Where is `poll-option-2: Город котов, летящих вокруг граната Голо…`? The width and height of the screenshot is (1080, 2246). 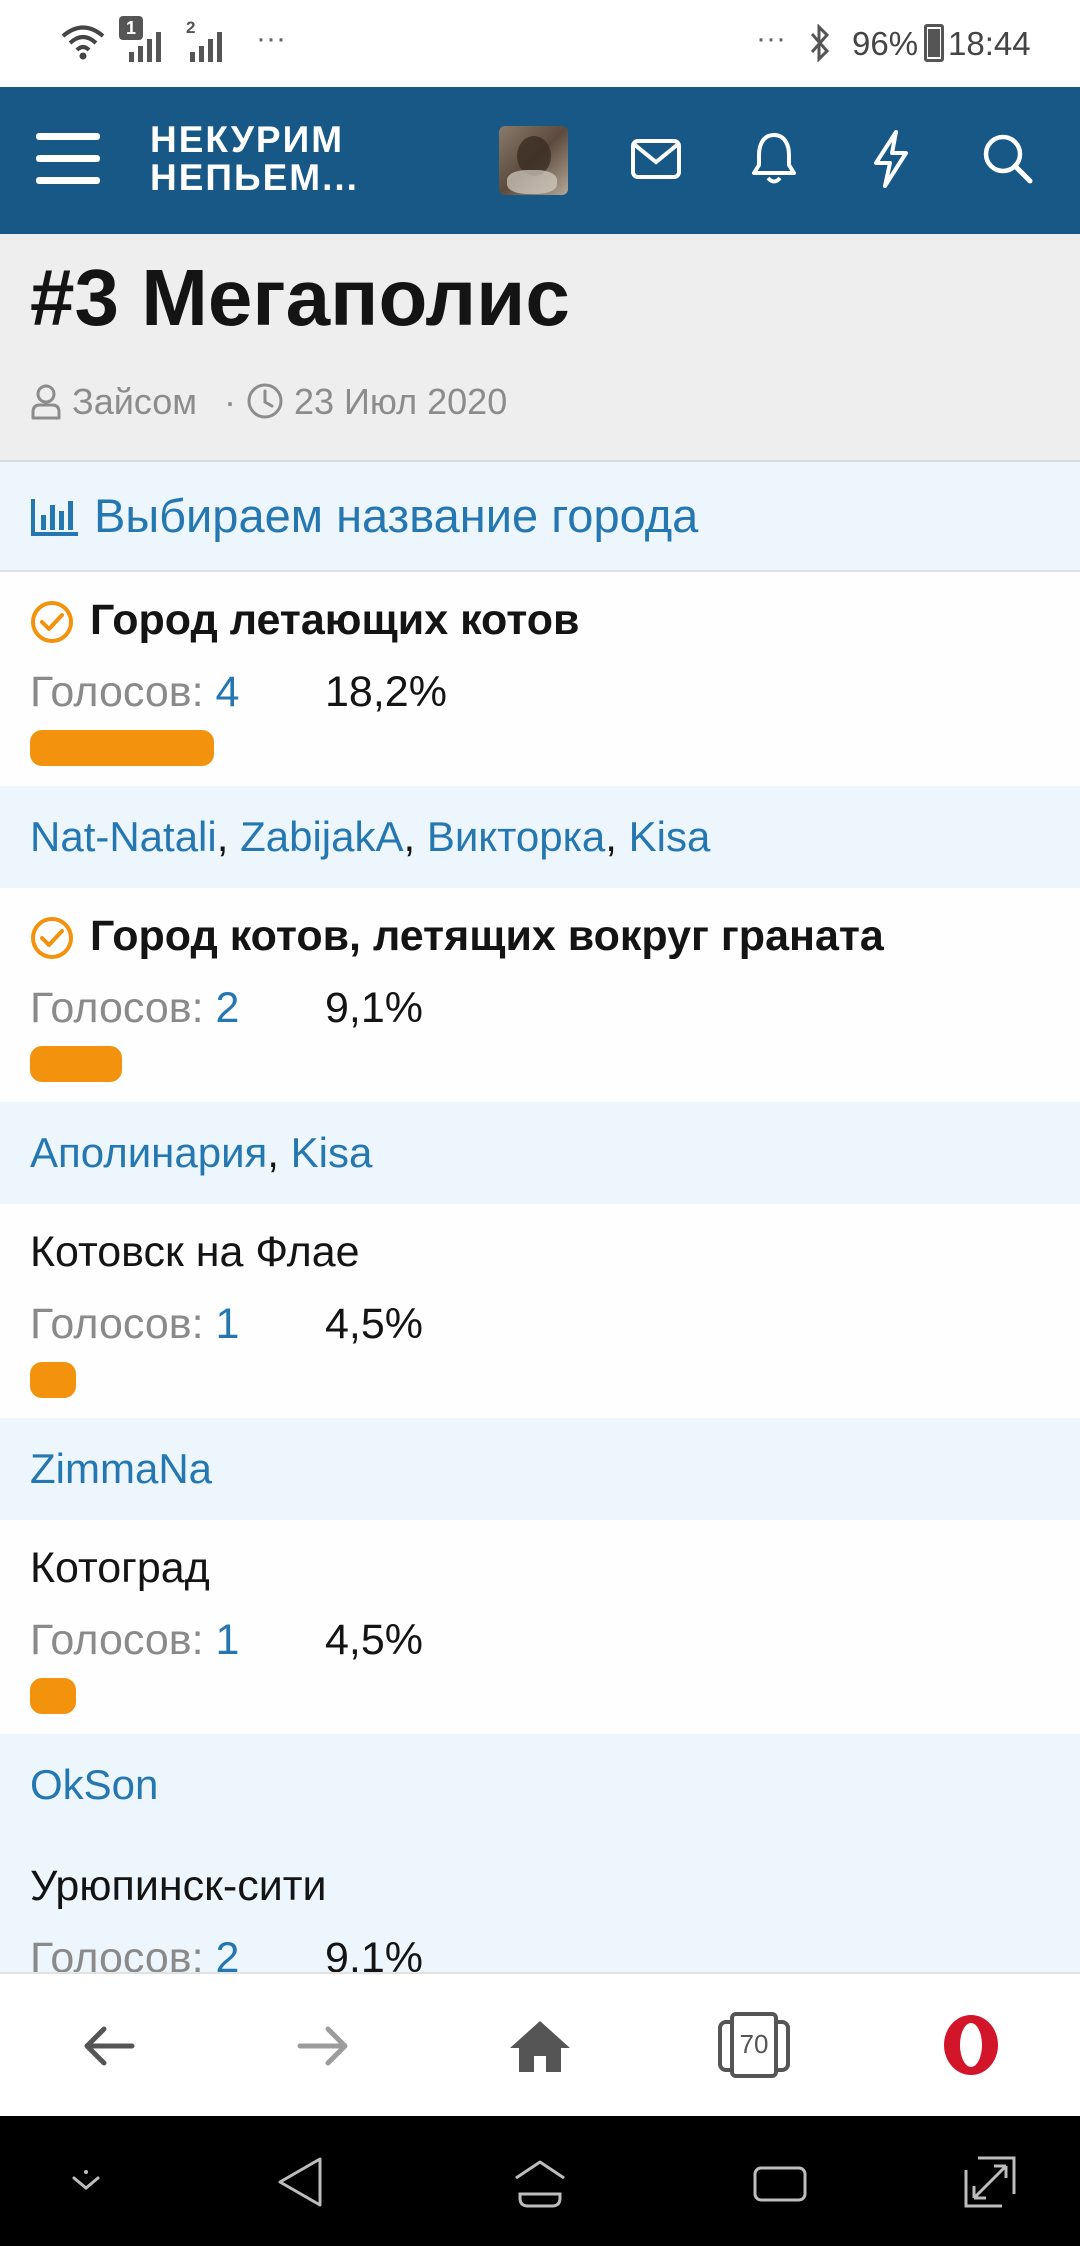 poll-option-2: Город котов, летящих вокруг граната Голо… is located at coordinates (540, 995).